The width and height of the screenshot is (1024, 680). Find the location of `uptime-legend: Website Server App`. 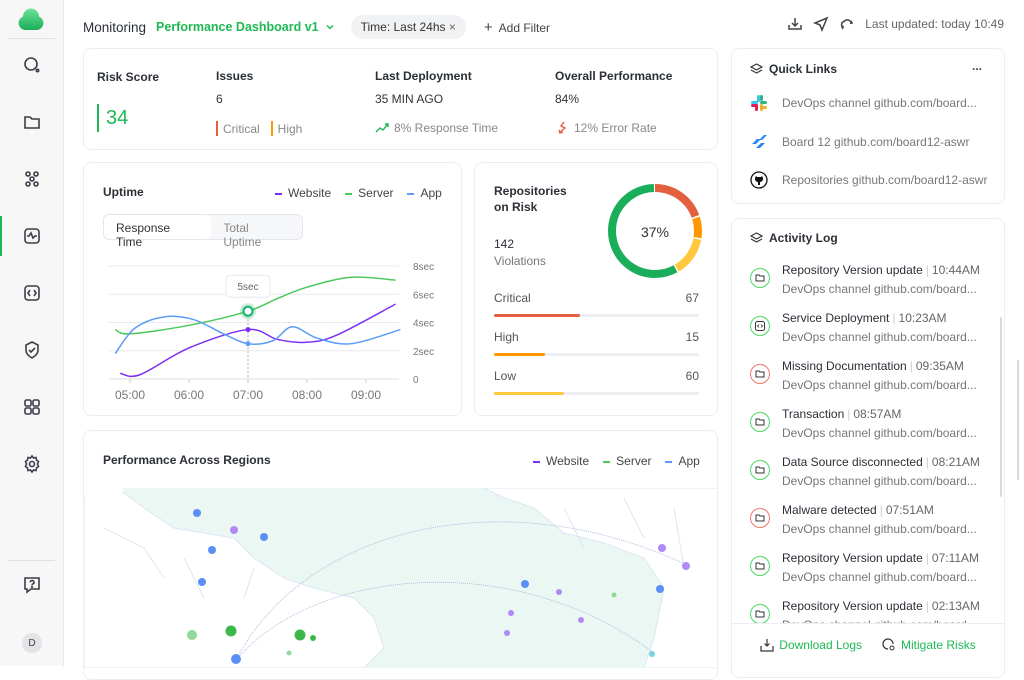

uptime-legend: Website Server App is located at coordinates (358, 193).